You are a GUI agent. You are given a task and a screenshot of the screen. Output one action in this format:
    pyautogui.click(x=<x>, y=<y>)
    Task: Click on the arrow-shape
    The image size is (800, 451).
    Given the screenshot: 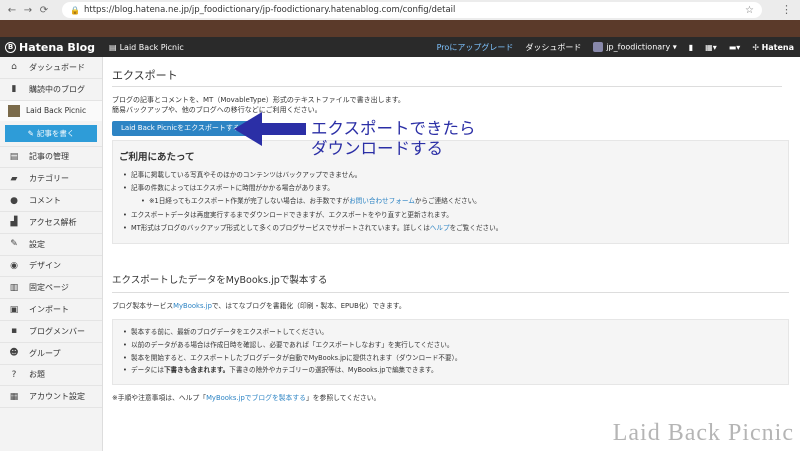 What is the action you would take?
    pyautogui.click(x=270, y=129)
    